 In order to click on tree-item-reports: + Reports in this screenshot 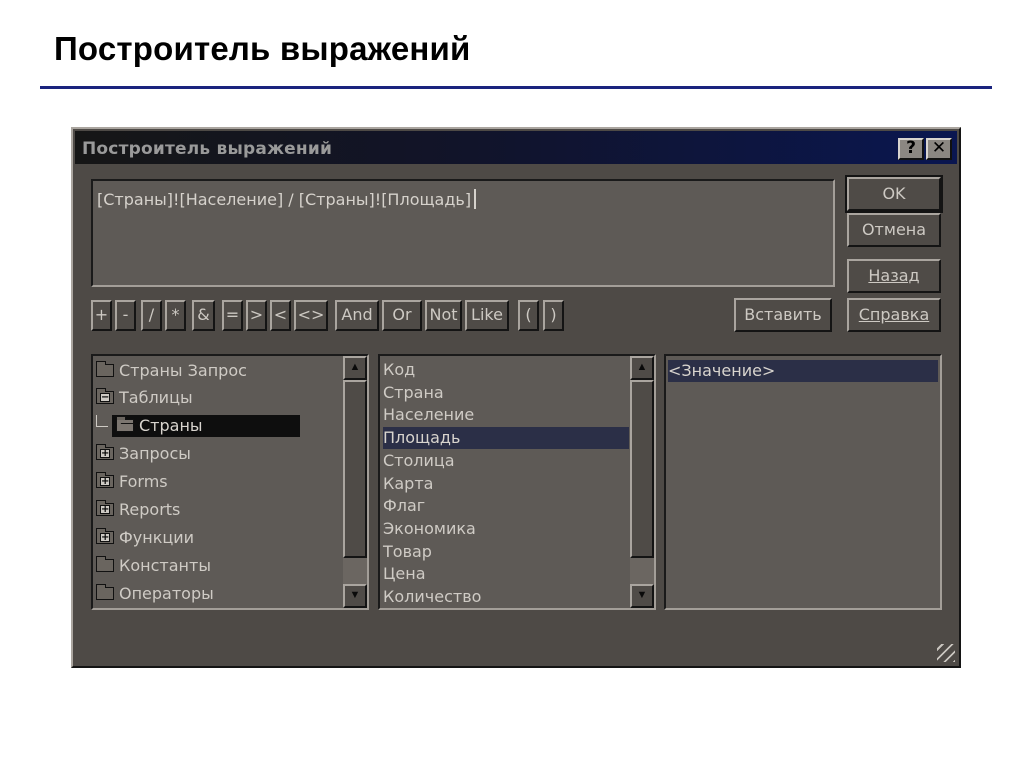, I will do `click(138, 510)`.